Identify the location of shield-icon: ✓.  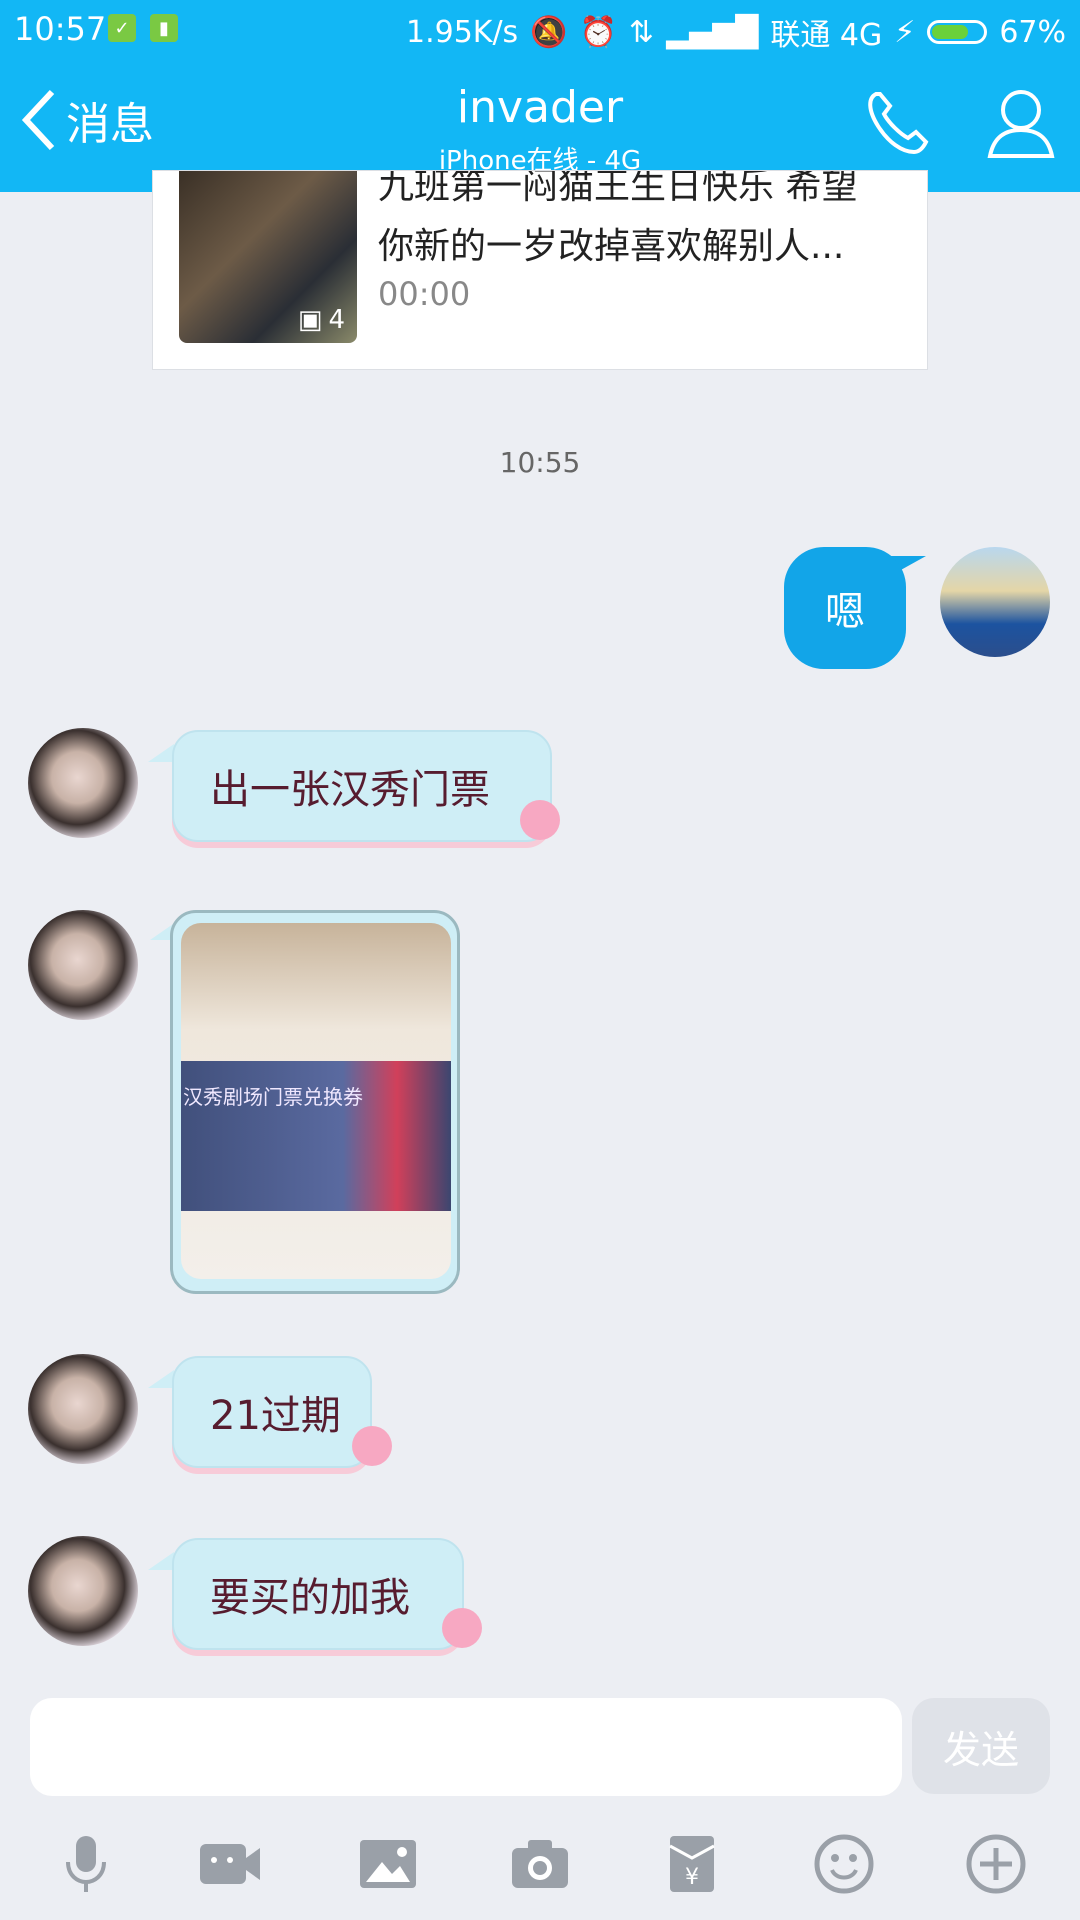
(122, 28).